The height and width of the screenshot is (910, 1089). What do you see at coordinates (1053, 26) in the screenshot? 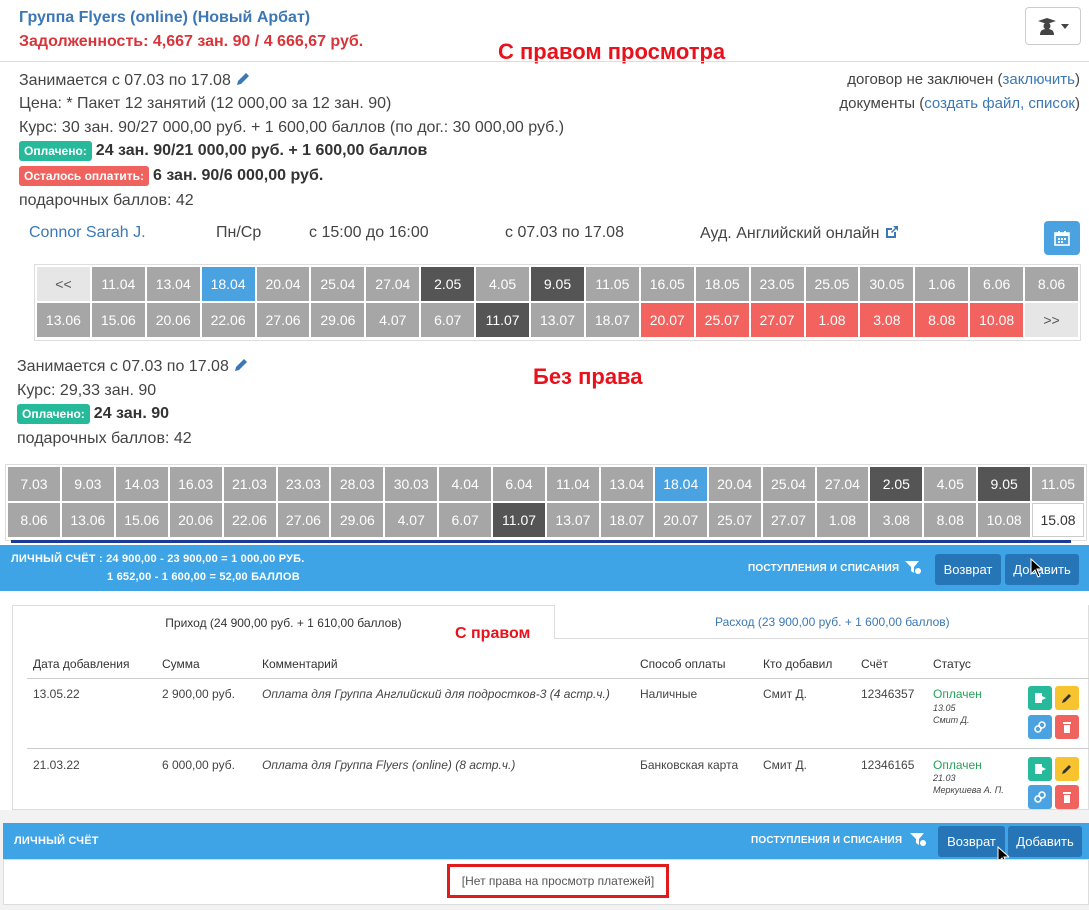
I see `user-menu-button` at bounding box center [1053, 26].